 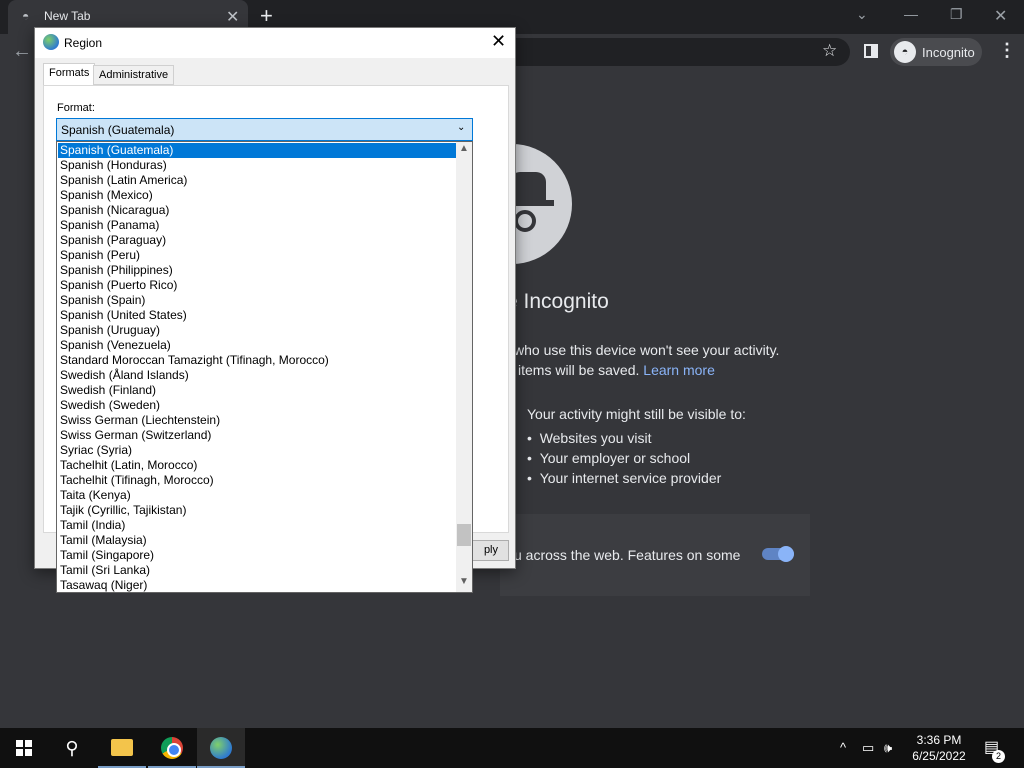 What do you see at coordinates (257, 525) in the screenshot?
I see `format-option: Tamil (India)` at bounding box center [257, 525].